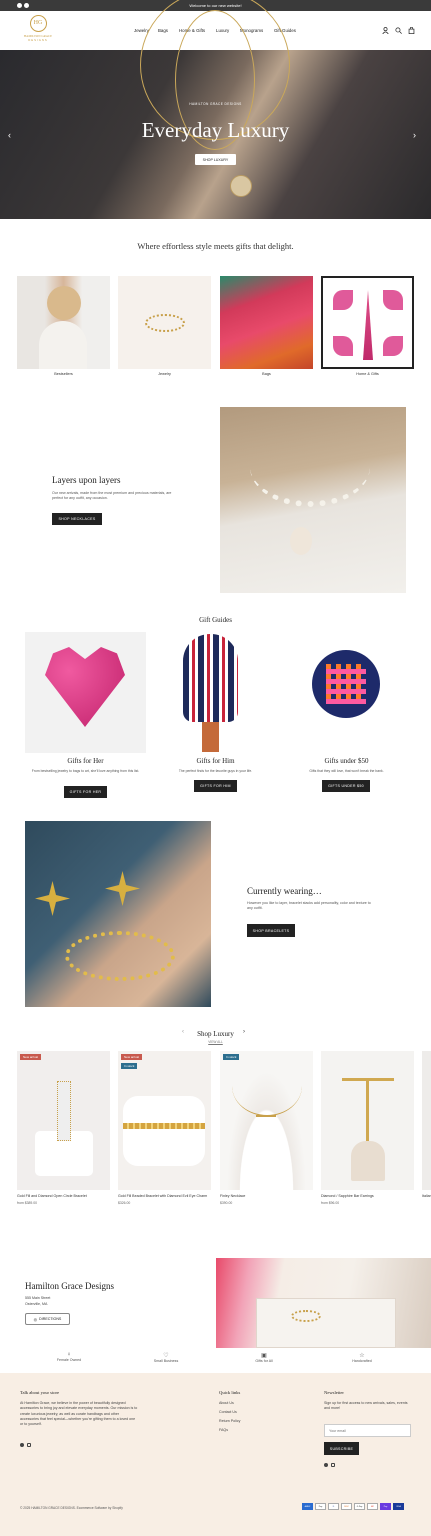 This screenshot has width=431, height=1536. Describe the element at coordinates (398, 30) in the screenshot. I see `search-icon` at that location.